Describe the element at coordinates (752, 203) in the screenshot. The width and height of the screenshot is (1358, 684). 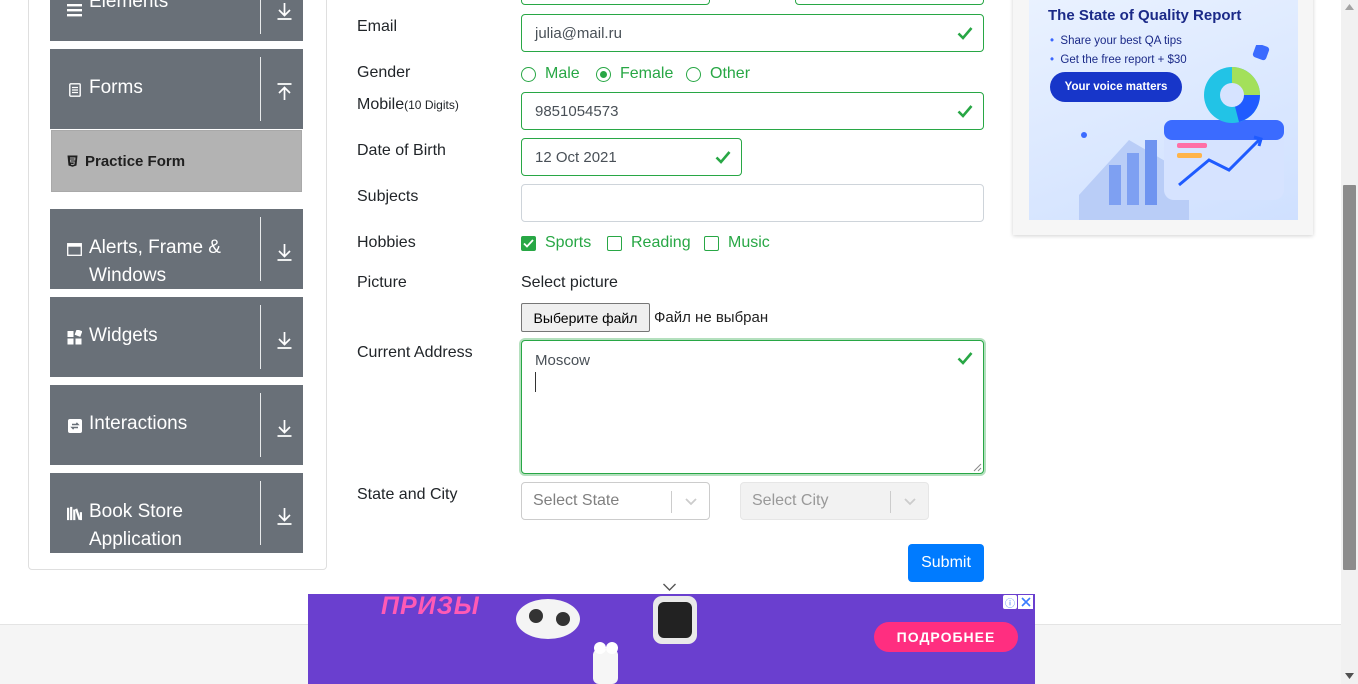
I see `subjects-input` at that location.